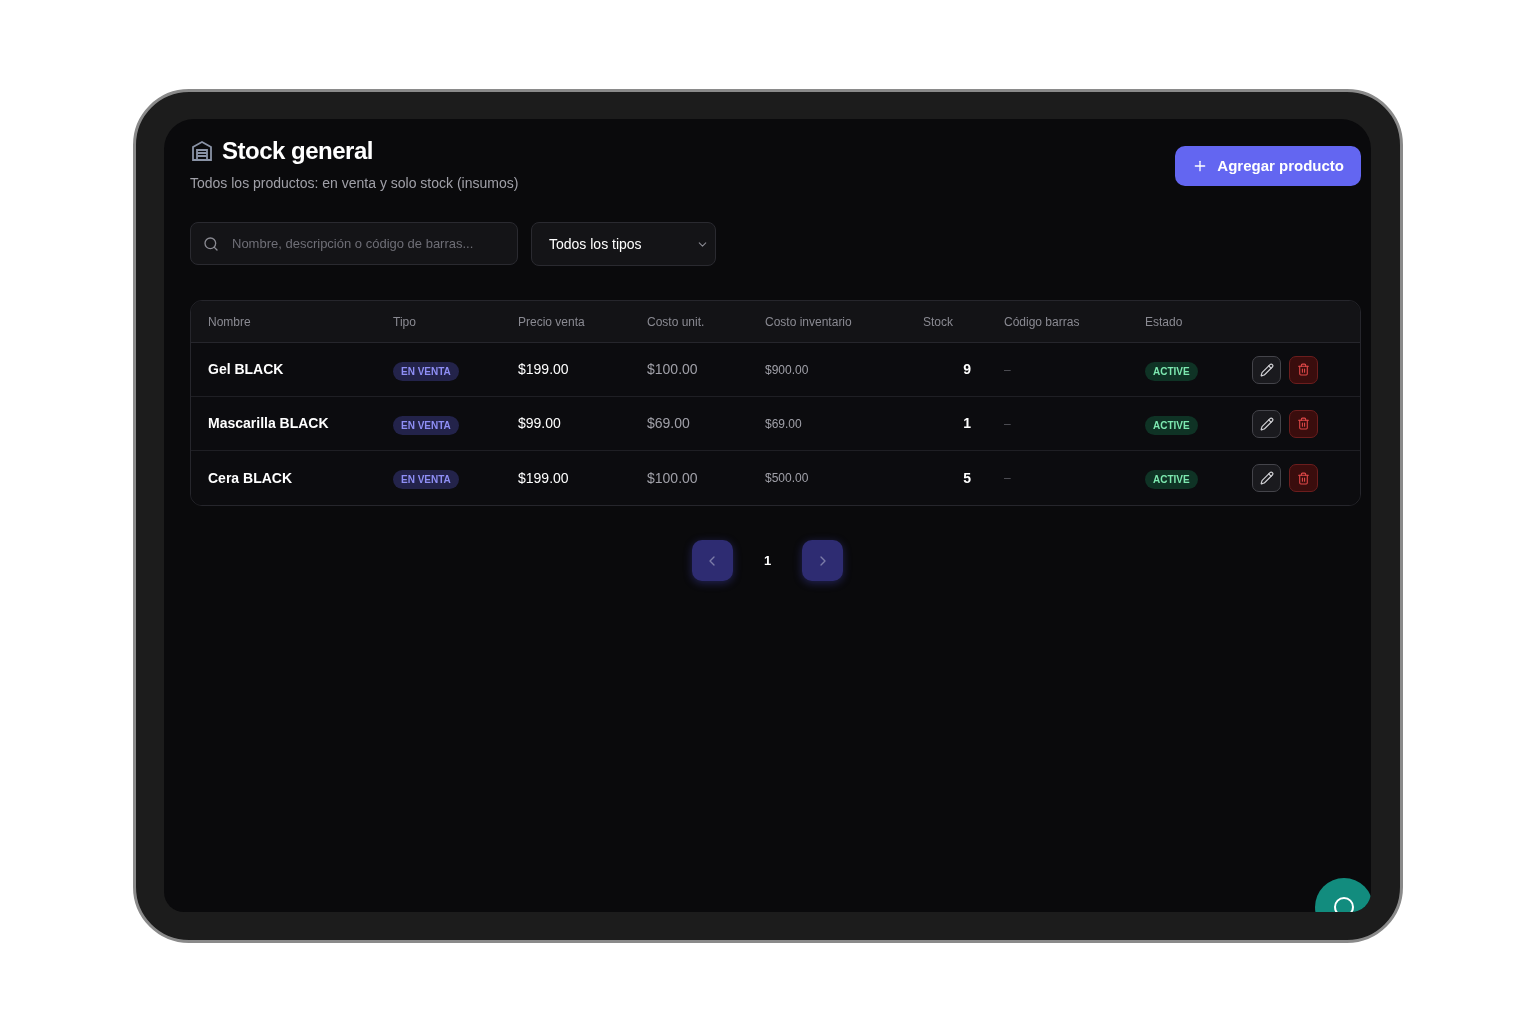  I want to click on column-header: Tipo, so click(405, 322).